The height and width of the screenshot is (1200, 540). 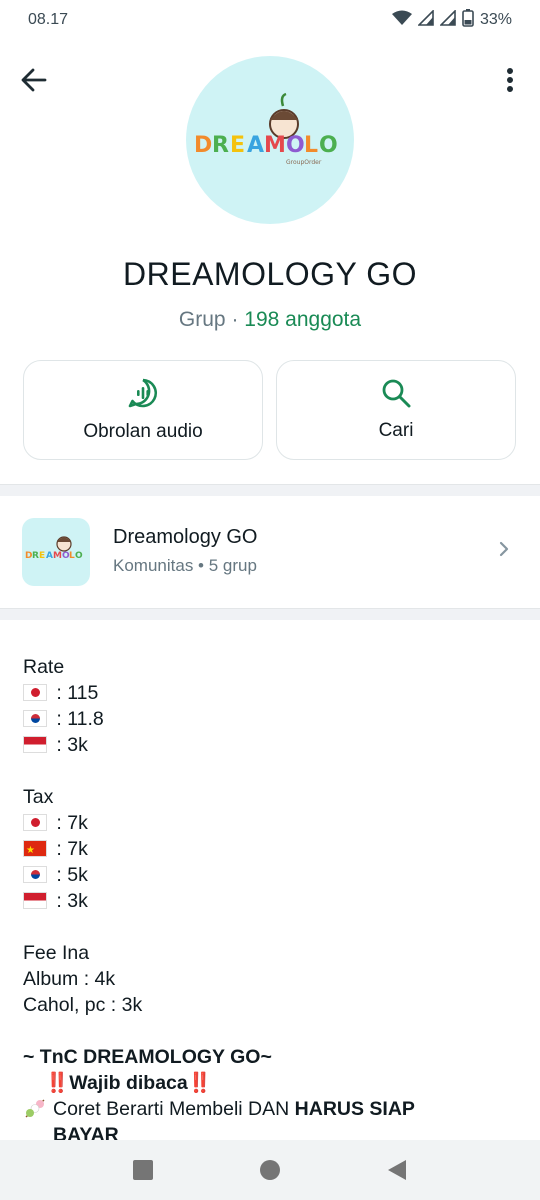 What do you see at coordinates (273, 719) in the screenshot?
I see `rate-kr-line: : 11.8` at bounding box center [273, 719].